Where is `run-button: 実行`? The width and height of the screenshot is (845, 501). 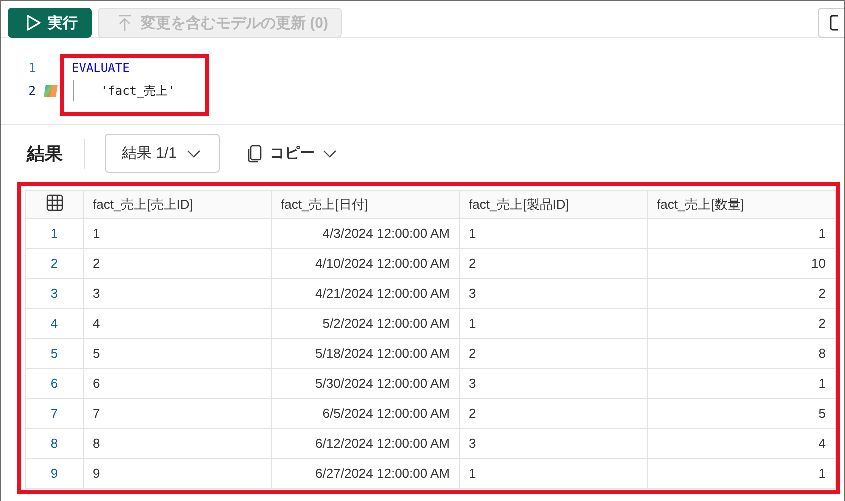 run-button: 実行 is located at coordinates (50, 23).